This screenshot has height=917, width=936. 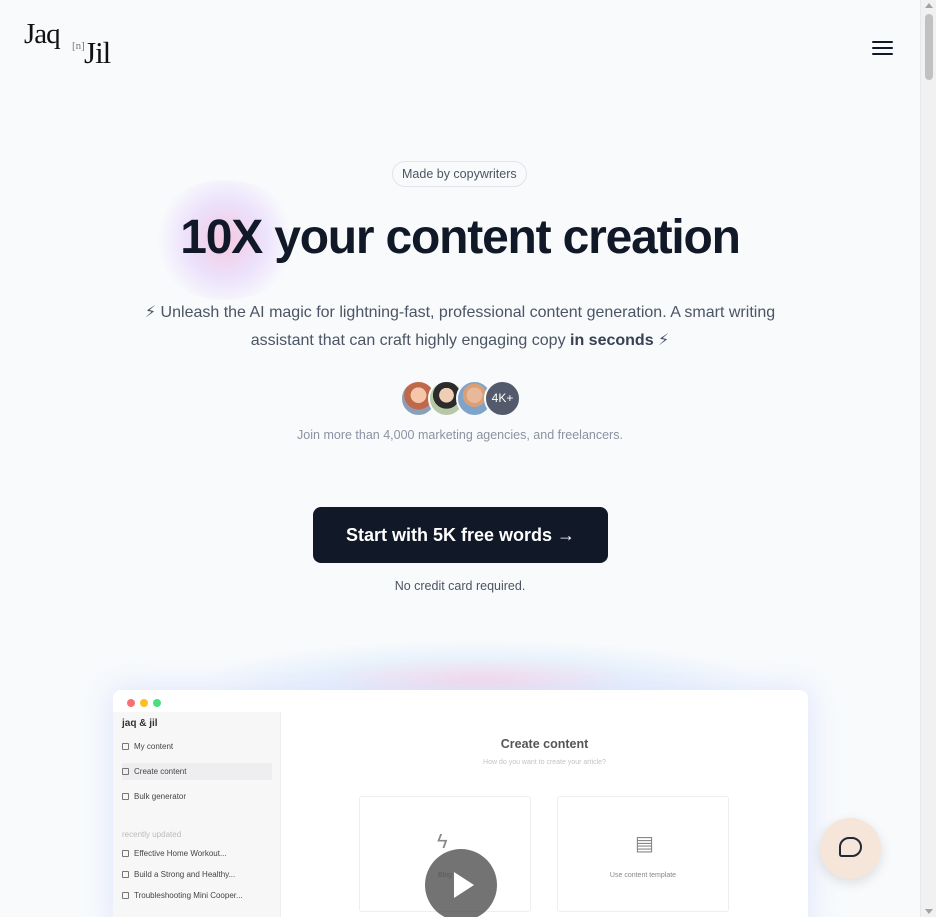 What do you see at coordinates (131, 703) in the screenshot?
I see `window-close-dot` at bounding box center [131, 703].